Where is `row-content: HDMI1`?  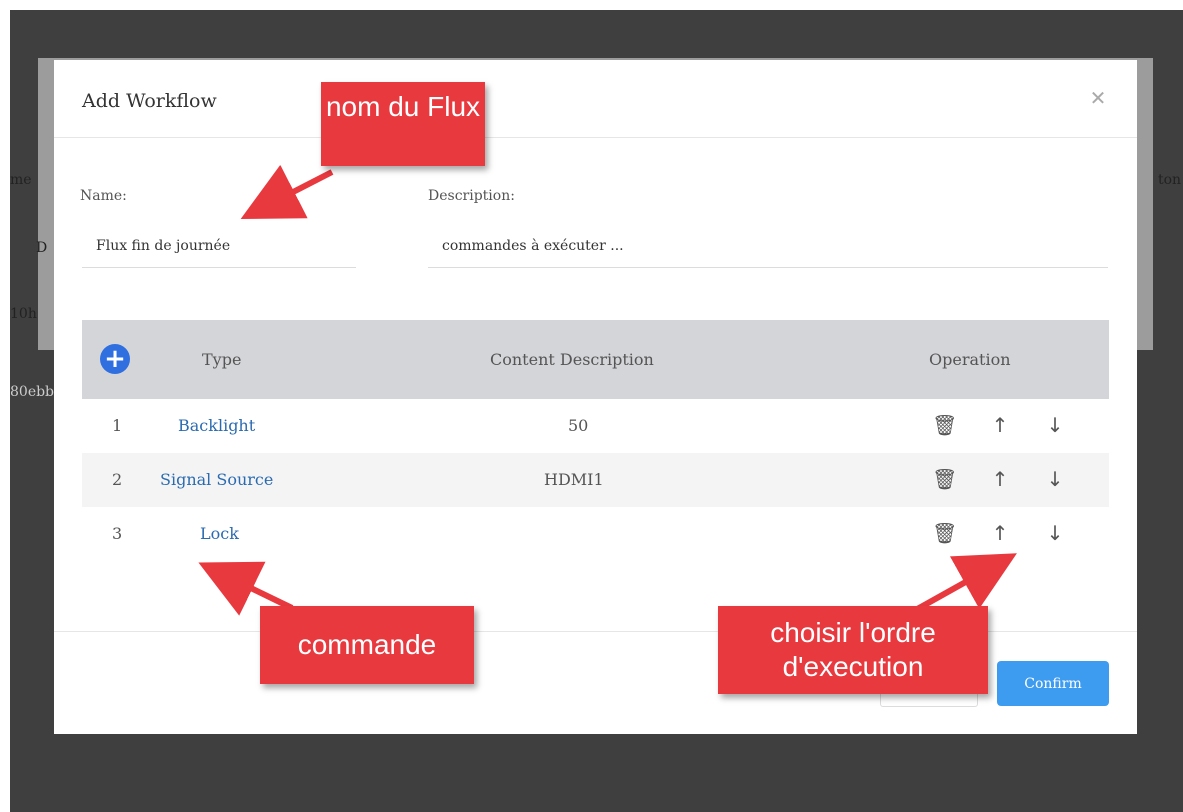 row-content: HDMI1 is located at coordinates (574, 479).